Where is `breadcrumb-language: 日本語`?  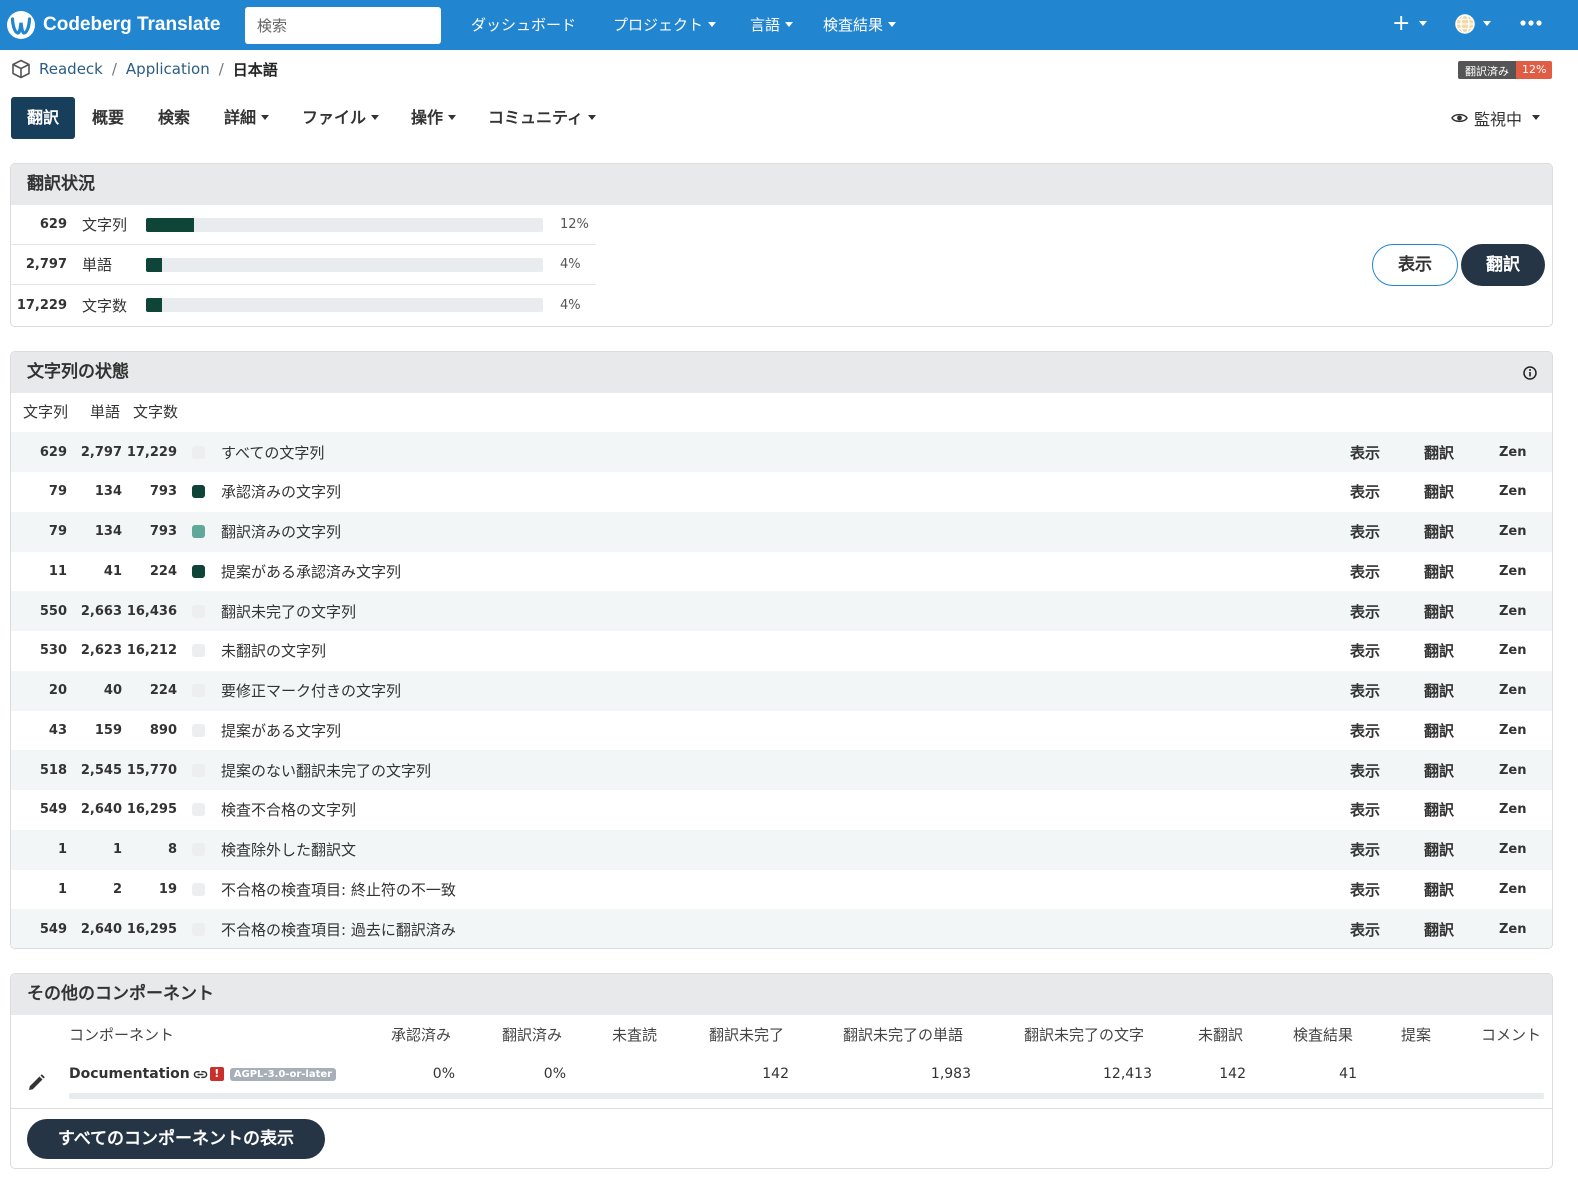
breadcrumb-language: 日本語 is located at coordinates (255, 69).